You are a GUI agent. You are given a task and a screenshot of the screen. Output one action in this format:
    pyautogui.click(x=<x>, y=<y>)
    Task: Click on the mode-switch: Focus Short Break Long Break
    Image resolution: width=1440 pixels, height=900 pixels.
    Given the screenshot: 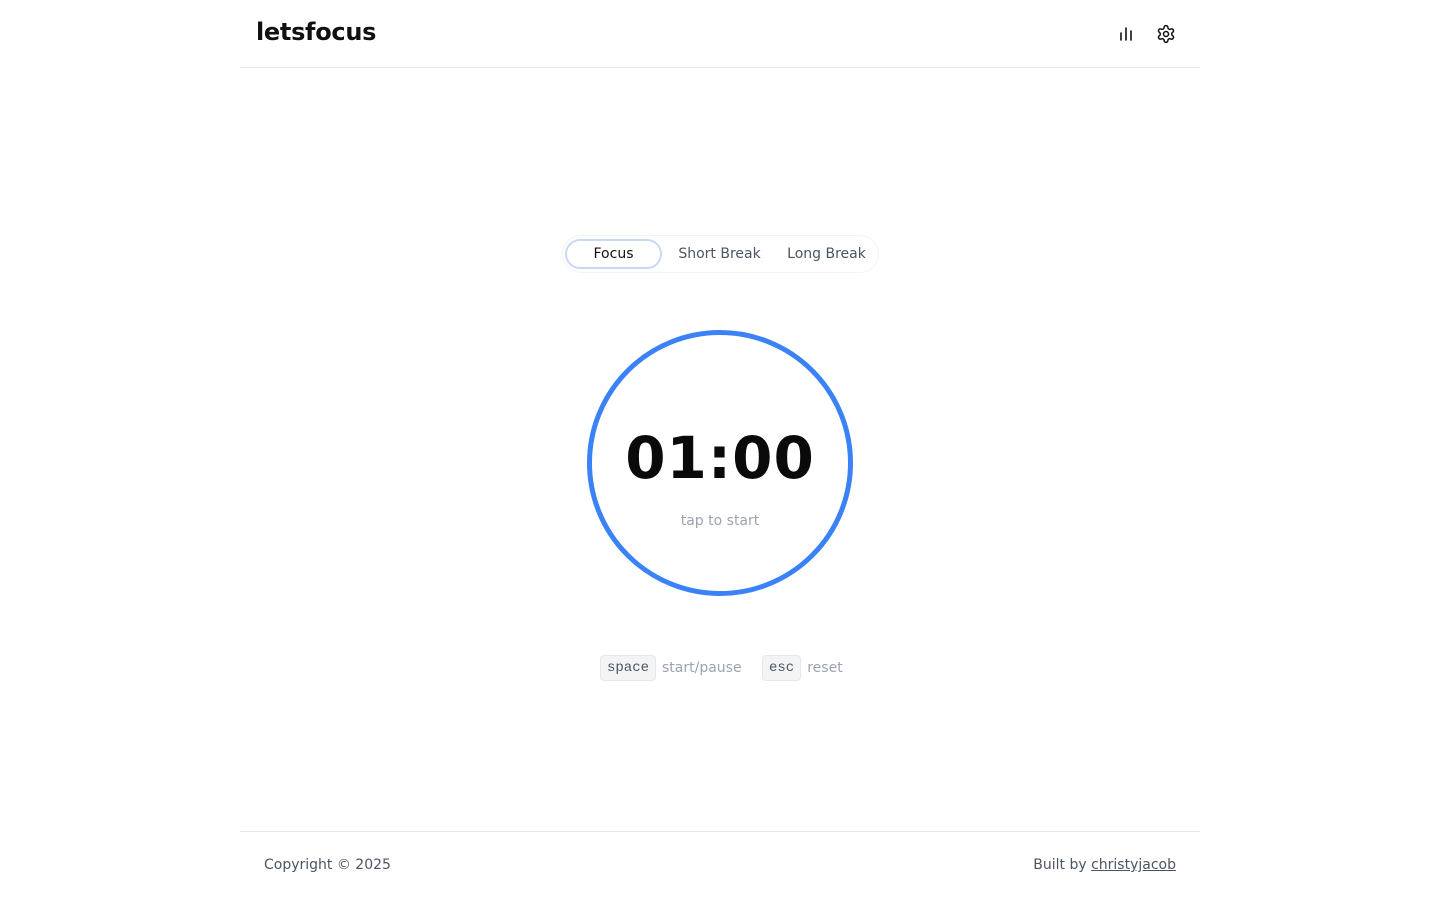 What is the action you would take?
    pyautogui.click(x=720, y=254)
    